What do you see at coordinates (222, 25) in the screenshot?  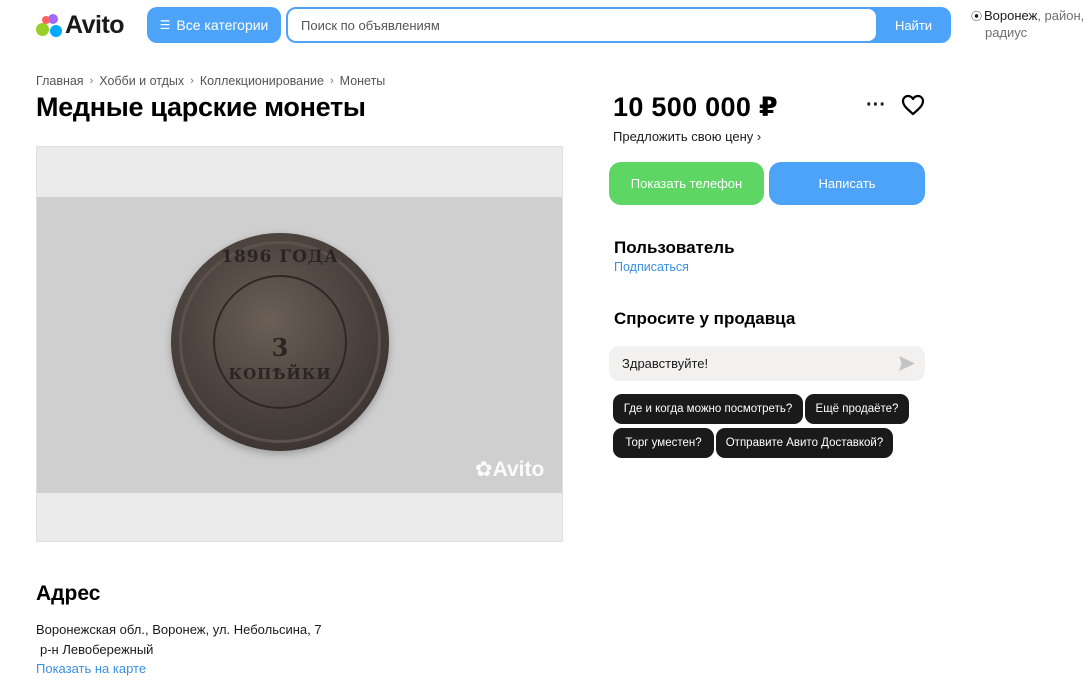 I see `all-categories-label: Все категории` at bounding box center [222, 25].